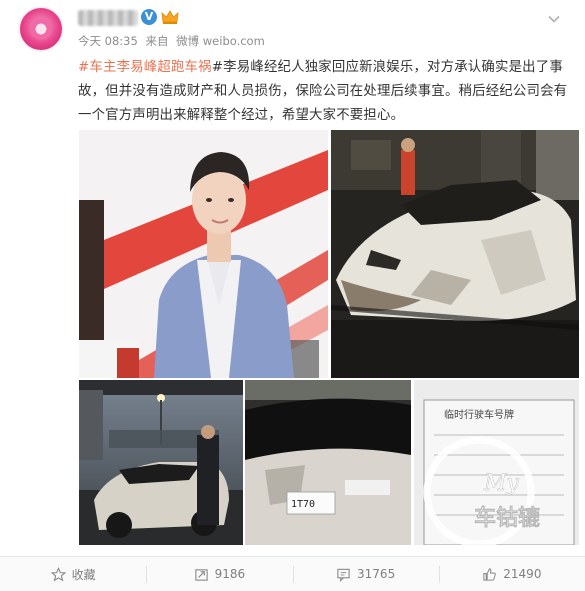 This screenshot has width=585, height=591. Describe the element at coordinates (496, 462) in the screenshot. I see `photo-temporary-plate-document: 临时行驶车号牌 My 车钴辘` at that location.